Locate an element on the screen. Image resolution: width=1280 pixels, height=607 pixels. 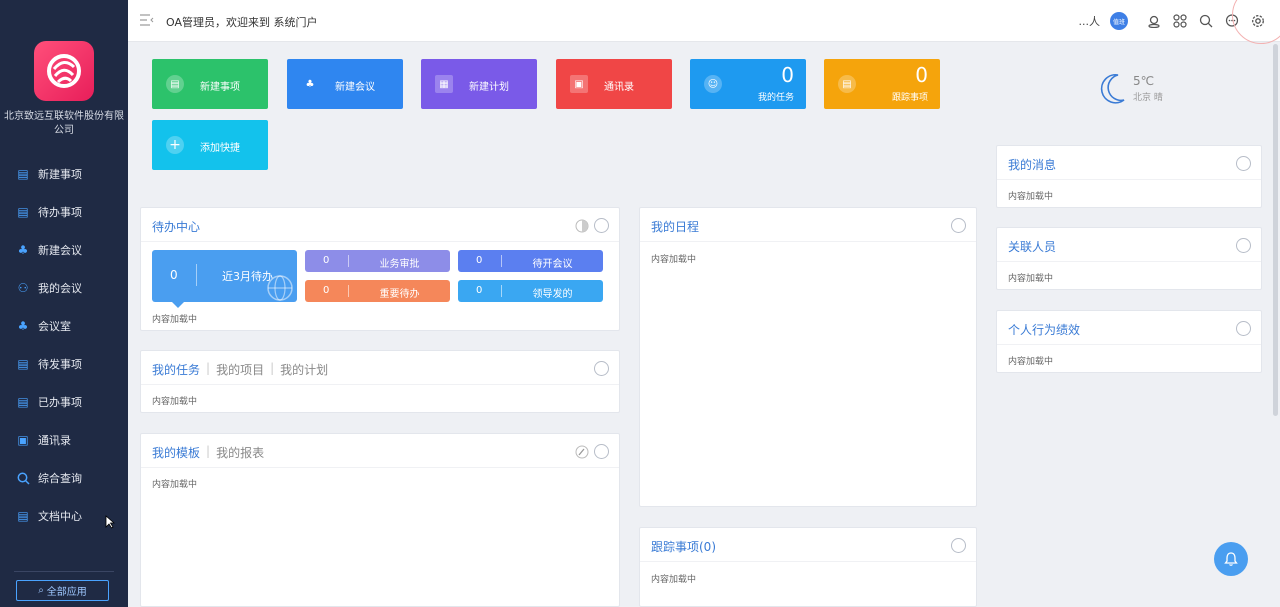
schedule-panel: 我的日程 内容加载中 is located at coordinates (808, 357).